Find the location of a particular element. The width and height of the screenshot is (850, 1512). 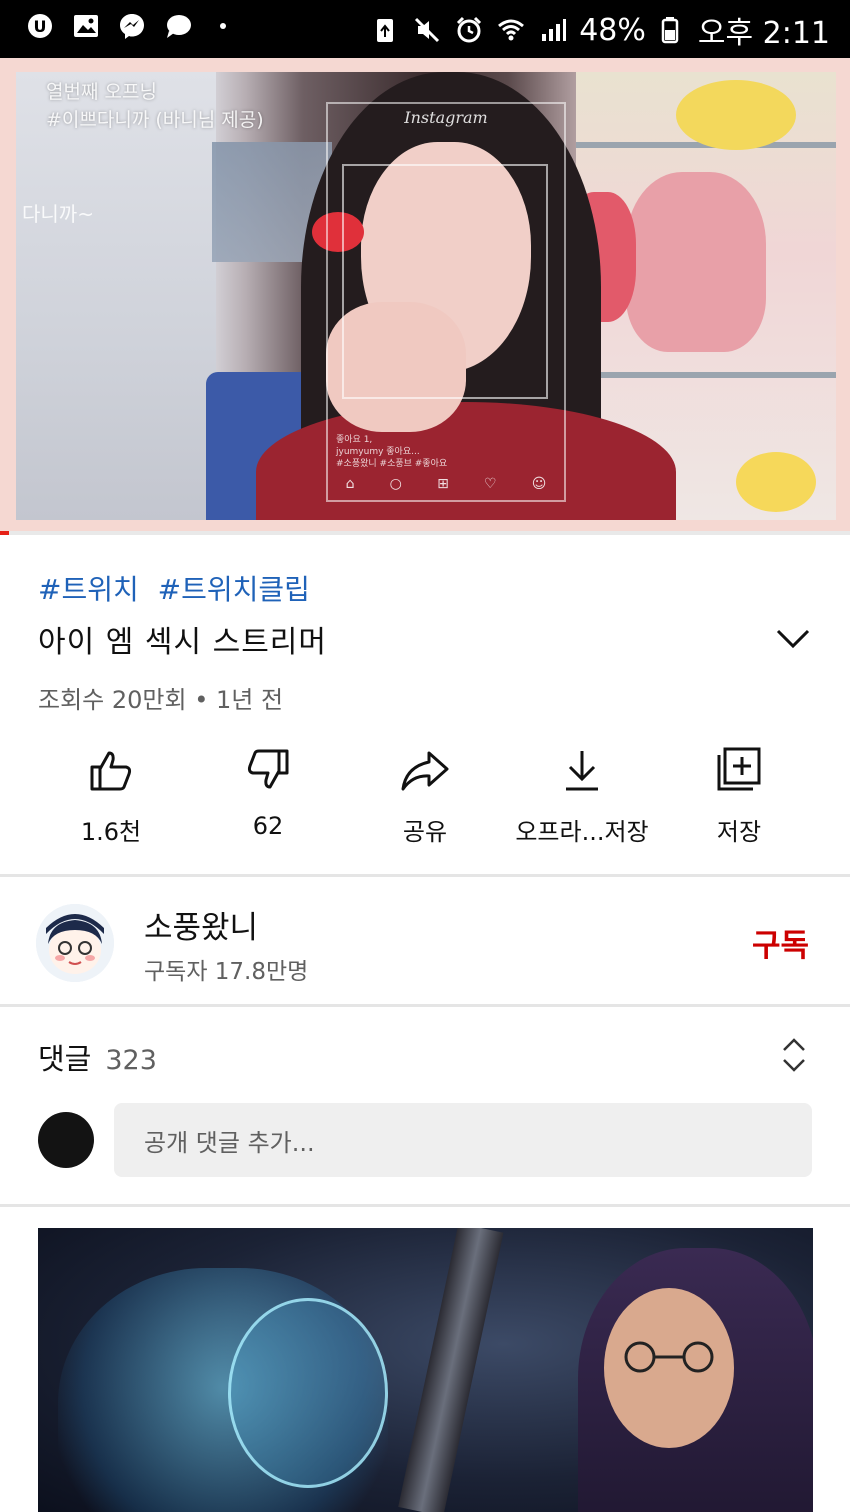

video-overlay-caption: 열번째 오프닝 #이쁘다니까 (바니님 제공) is located at coordinates (155, 106).